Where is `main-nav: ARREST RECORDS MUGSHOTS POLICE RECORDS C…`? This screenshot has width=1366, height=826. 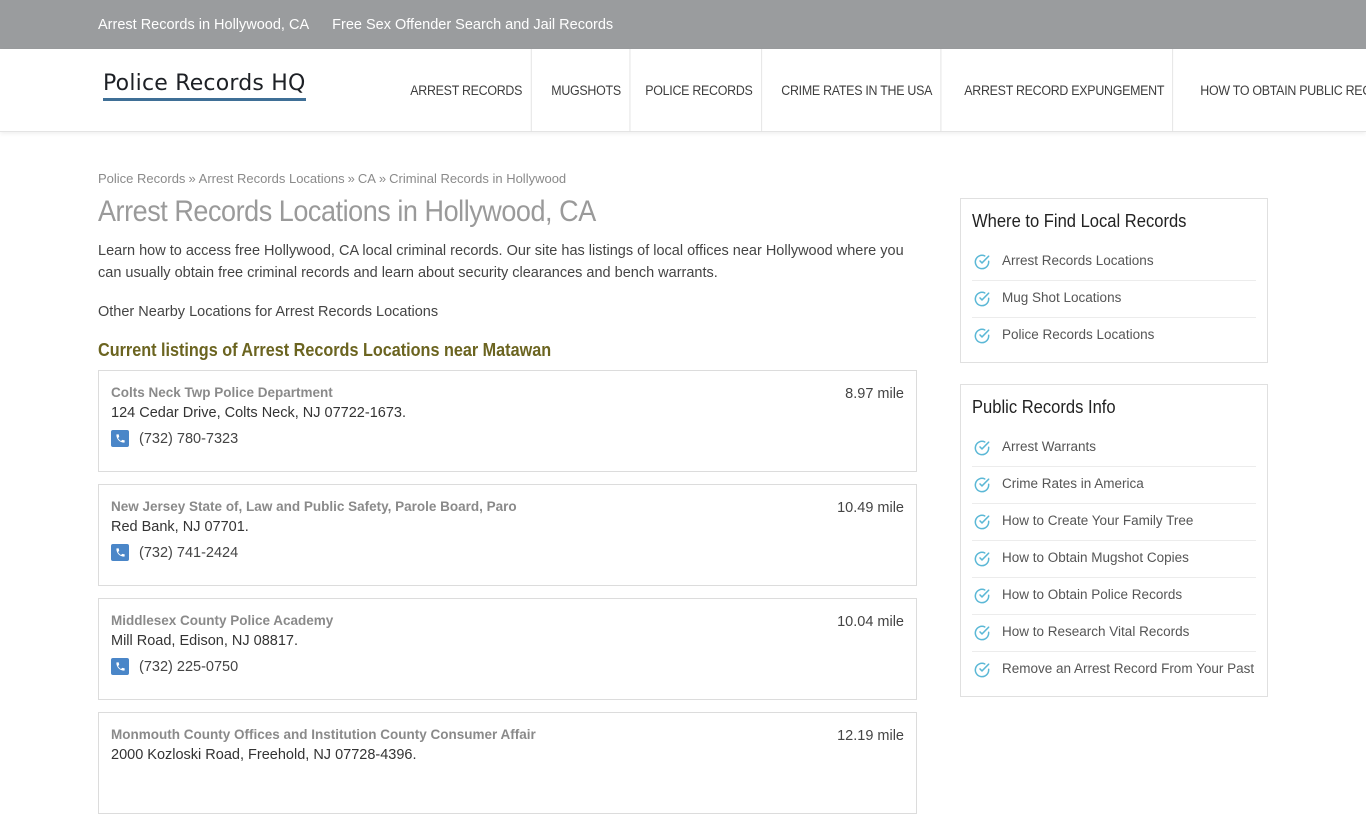
main-nav: ARREST RECORDS MUGSHOTS POLICE RECORDS C… is located at coordinates (884, 90).